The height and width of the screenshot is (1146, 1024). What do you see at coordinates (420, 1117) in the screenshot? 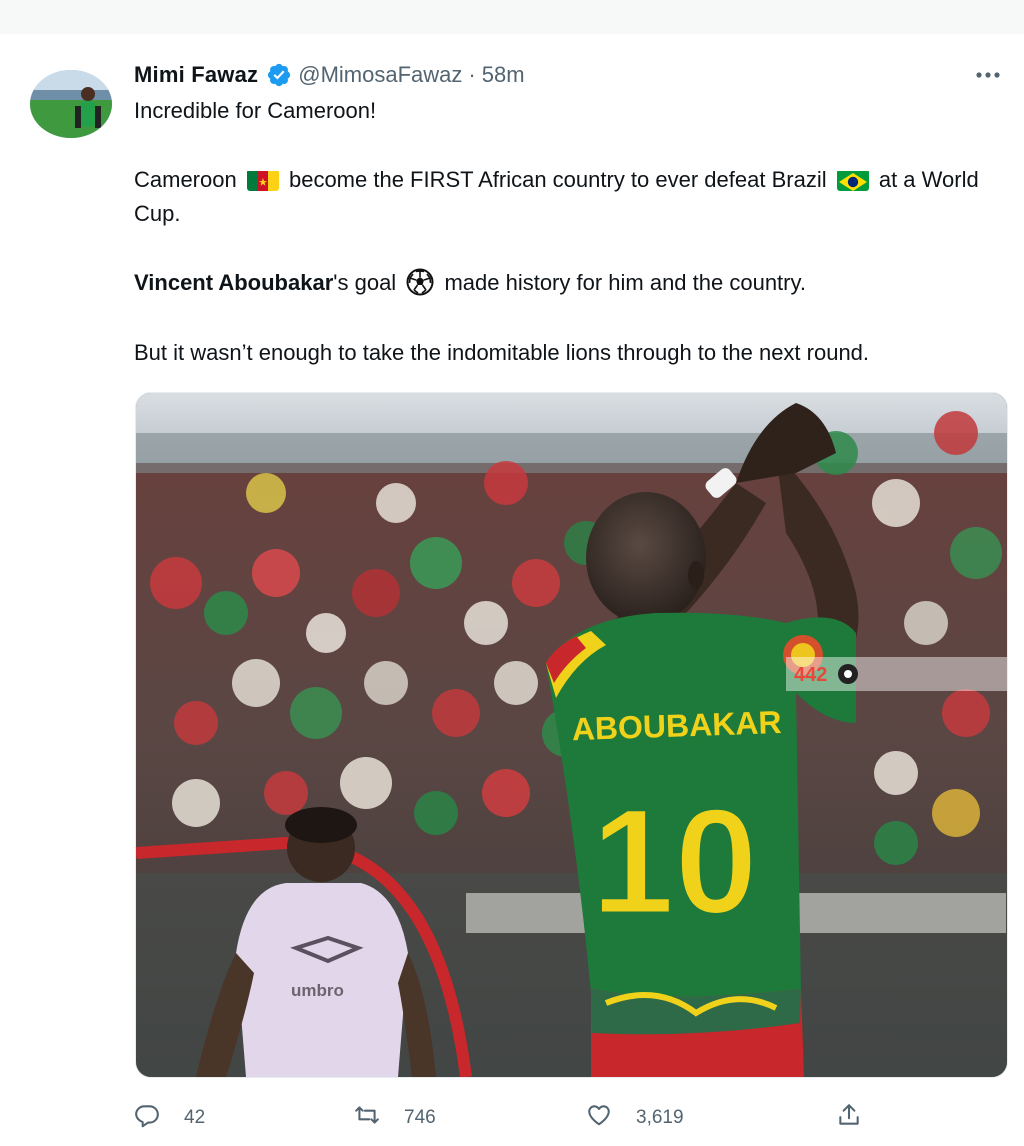
I see `retweet-count: 746` at bounding box center [420, 1117].